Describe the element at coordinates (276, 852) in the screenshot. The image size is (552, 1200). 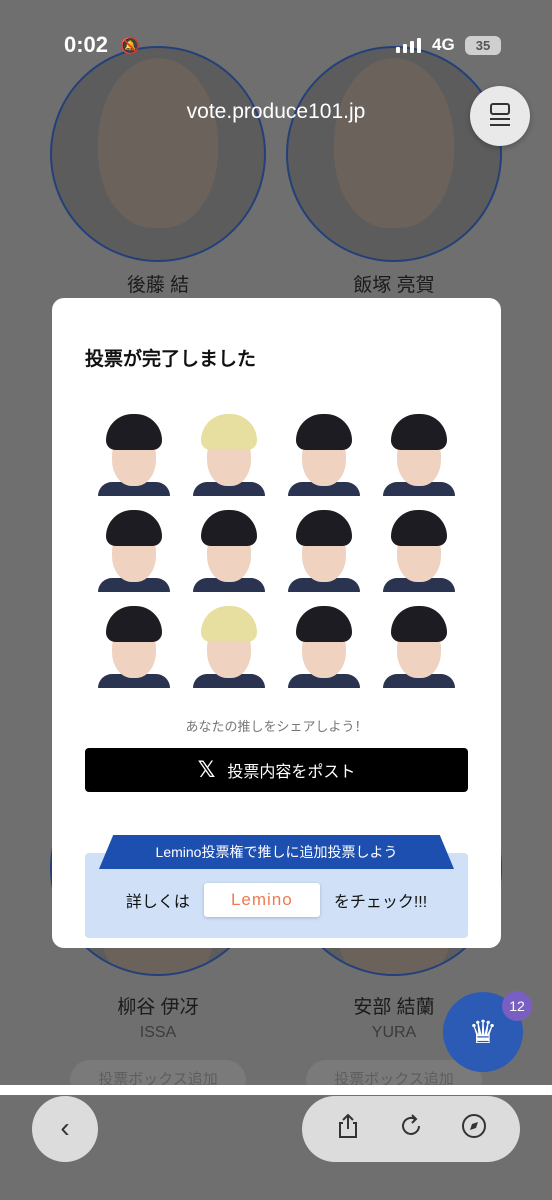
I see `lemino-banner: Lemino投票権で推しに追加投票しよう` at that location.